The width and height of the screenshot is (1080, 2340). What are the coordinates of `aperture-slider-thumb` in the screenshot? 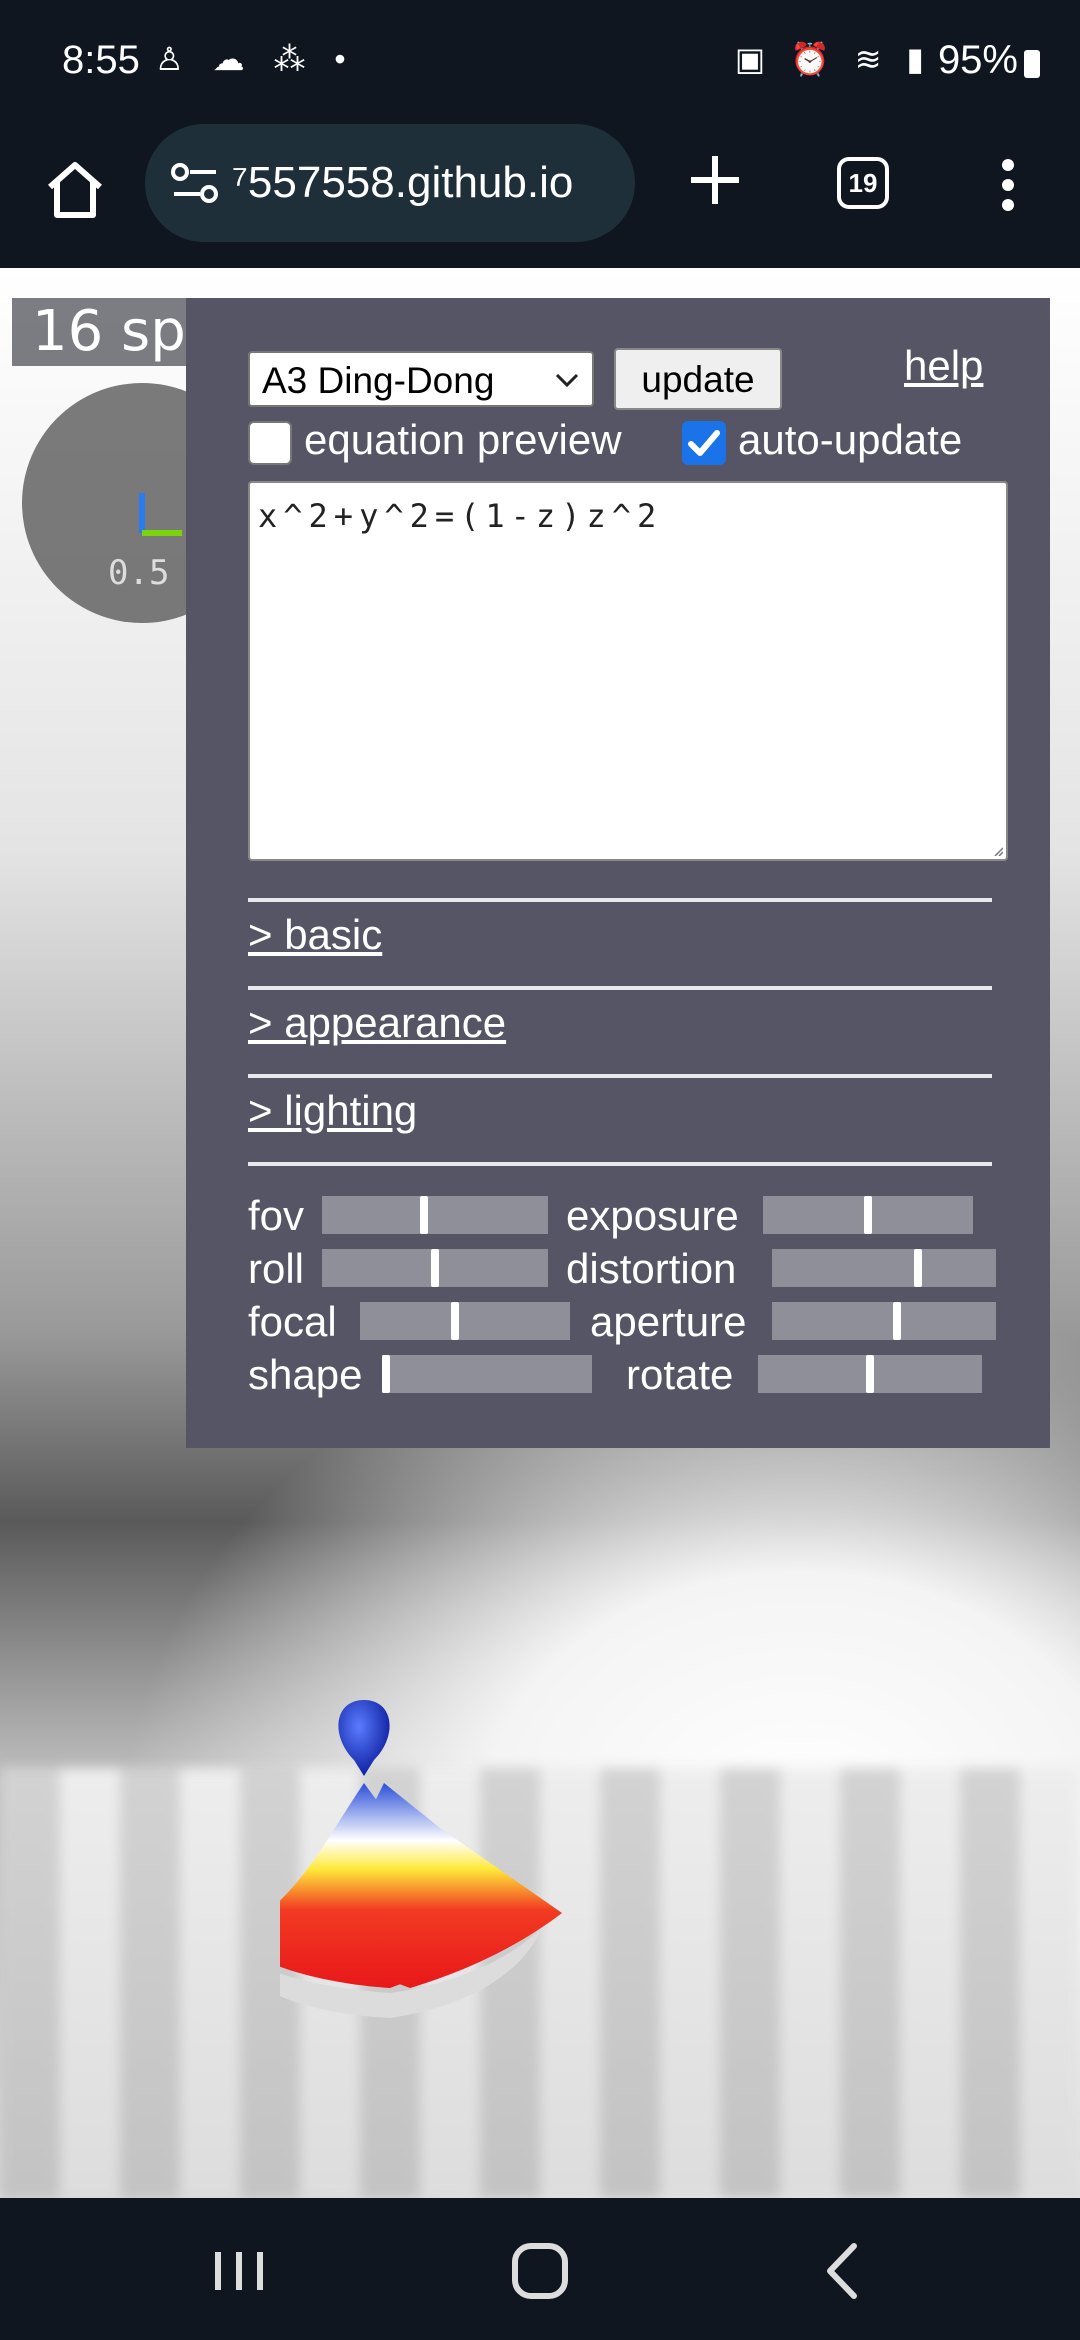 It's located at (897, 1321).